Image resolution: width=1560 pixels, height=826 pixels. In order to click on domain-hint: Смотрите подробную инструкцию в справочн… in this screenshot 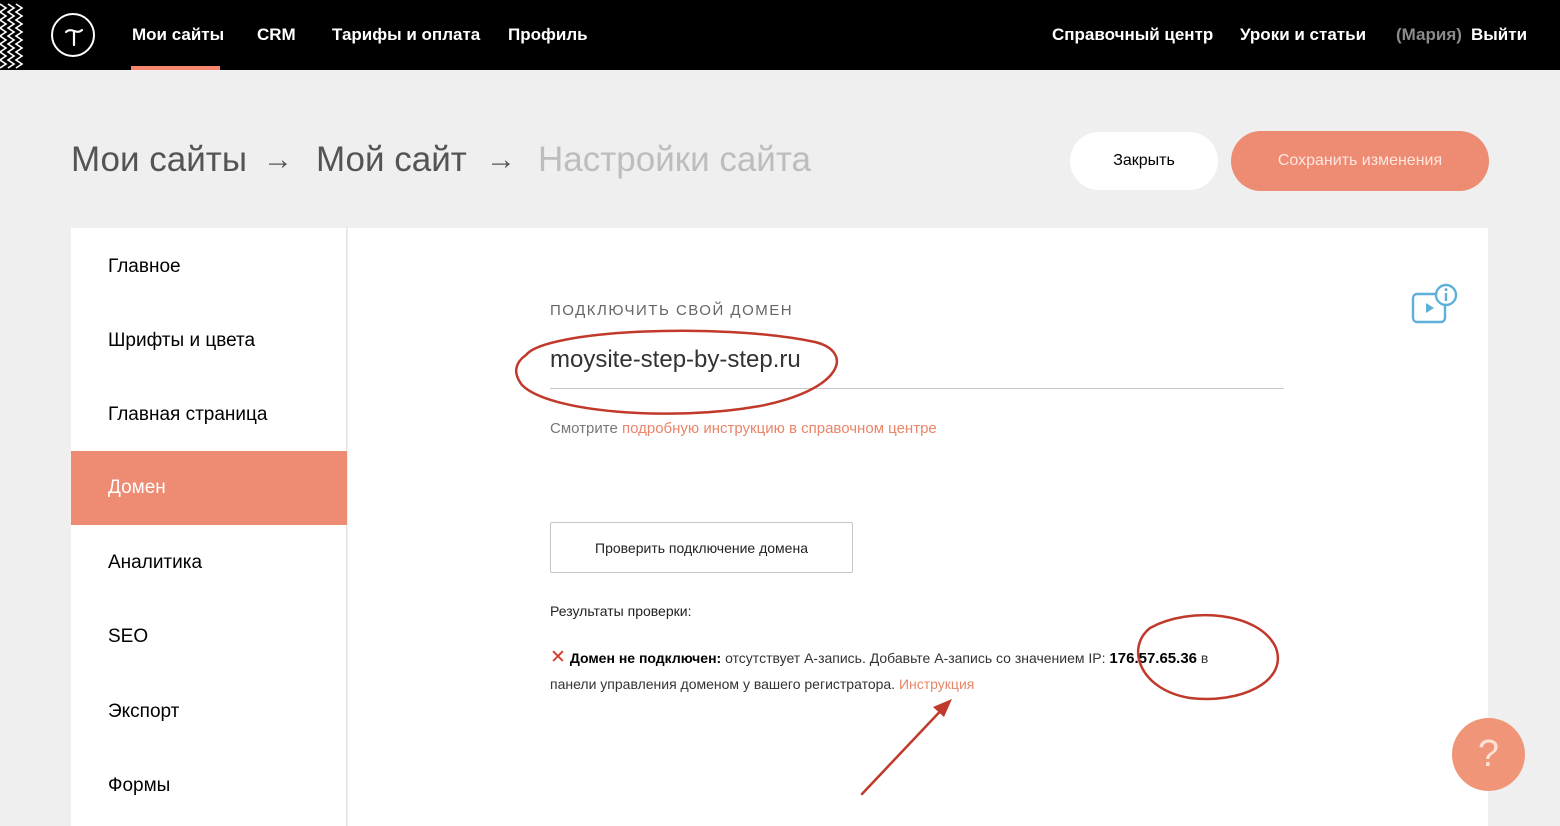, I will do `click(743, 429)`.